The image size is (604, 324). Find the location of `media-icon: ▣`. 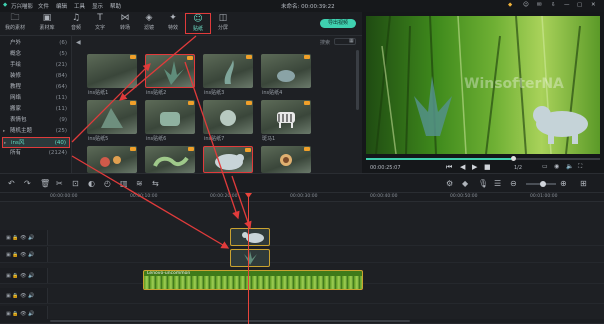

media-icon: ▣ is located at coordinates (47, 18).